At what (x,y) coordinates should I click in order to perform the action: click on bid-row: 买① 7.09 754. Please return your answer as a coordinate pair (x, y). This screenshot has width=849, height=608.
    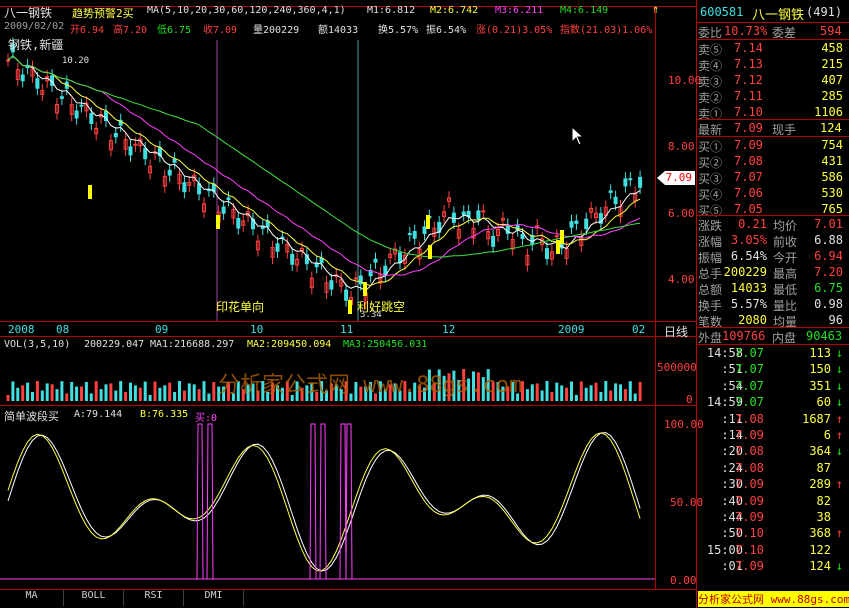
    Looking at the image, I should click on (772, 146).